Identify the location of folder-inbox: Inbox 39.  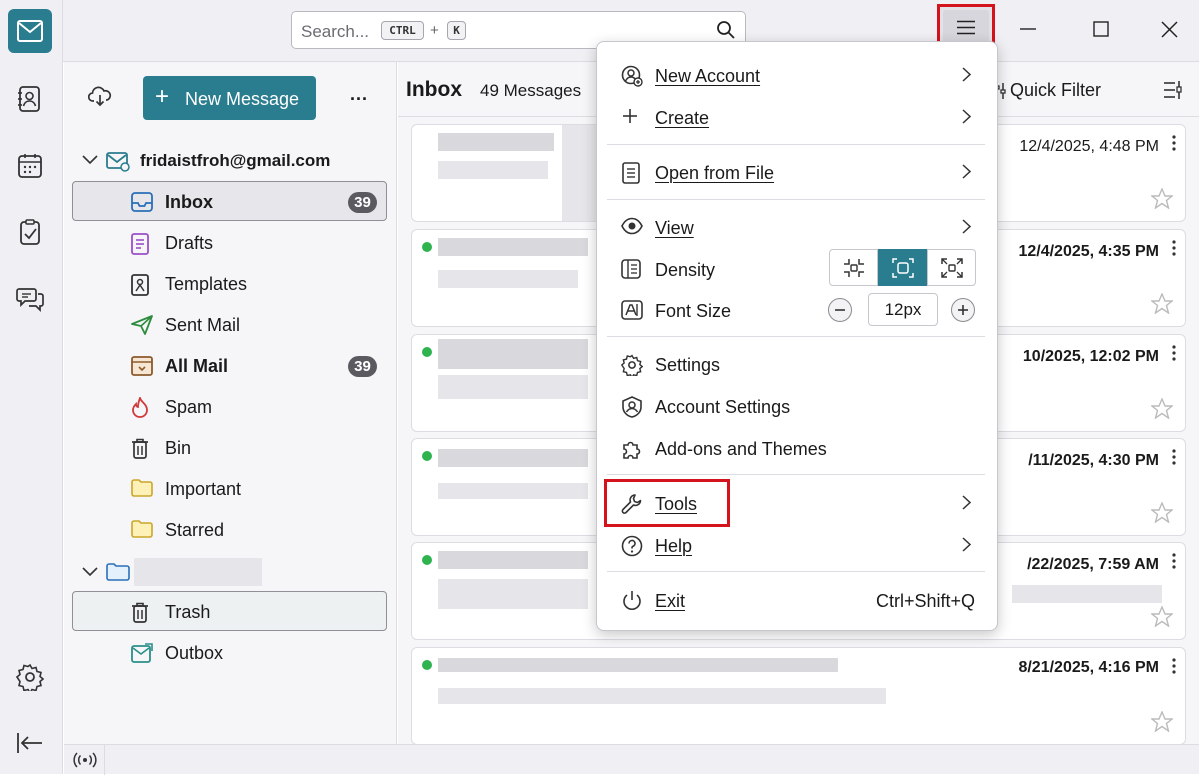
(229, 201).